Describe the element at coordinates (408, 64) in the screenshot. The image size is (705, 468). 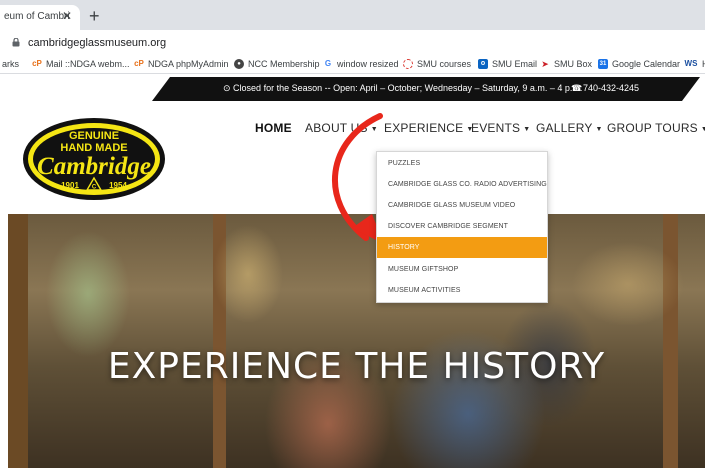
I see `smu-icon` at that location.